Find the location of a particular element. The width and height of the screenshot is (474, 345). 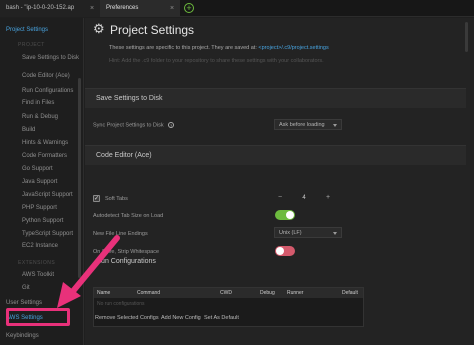

sidebar-item: Code Editor (Ace) is located at coordinates (46, 76).